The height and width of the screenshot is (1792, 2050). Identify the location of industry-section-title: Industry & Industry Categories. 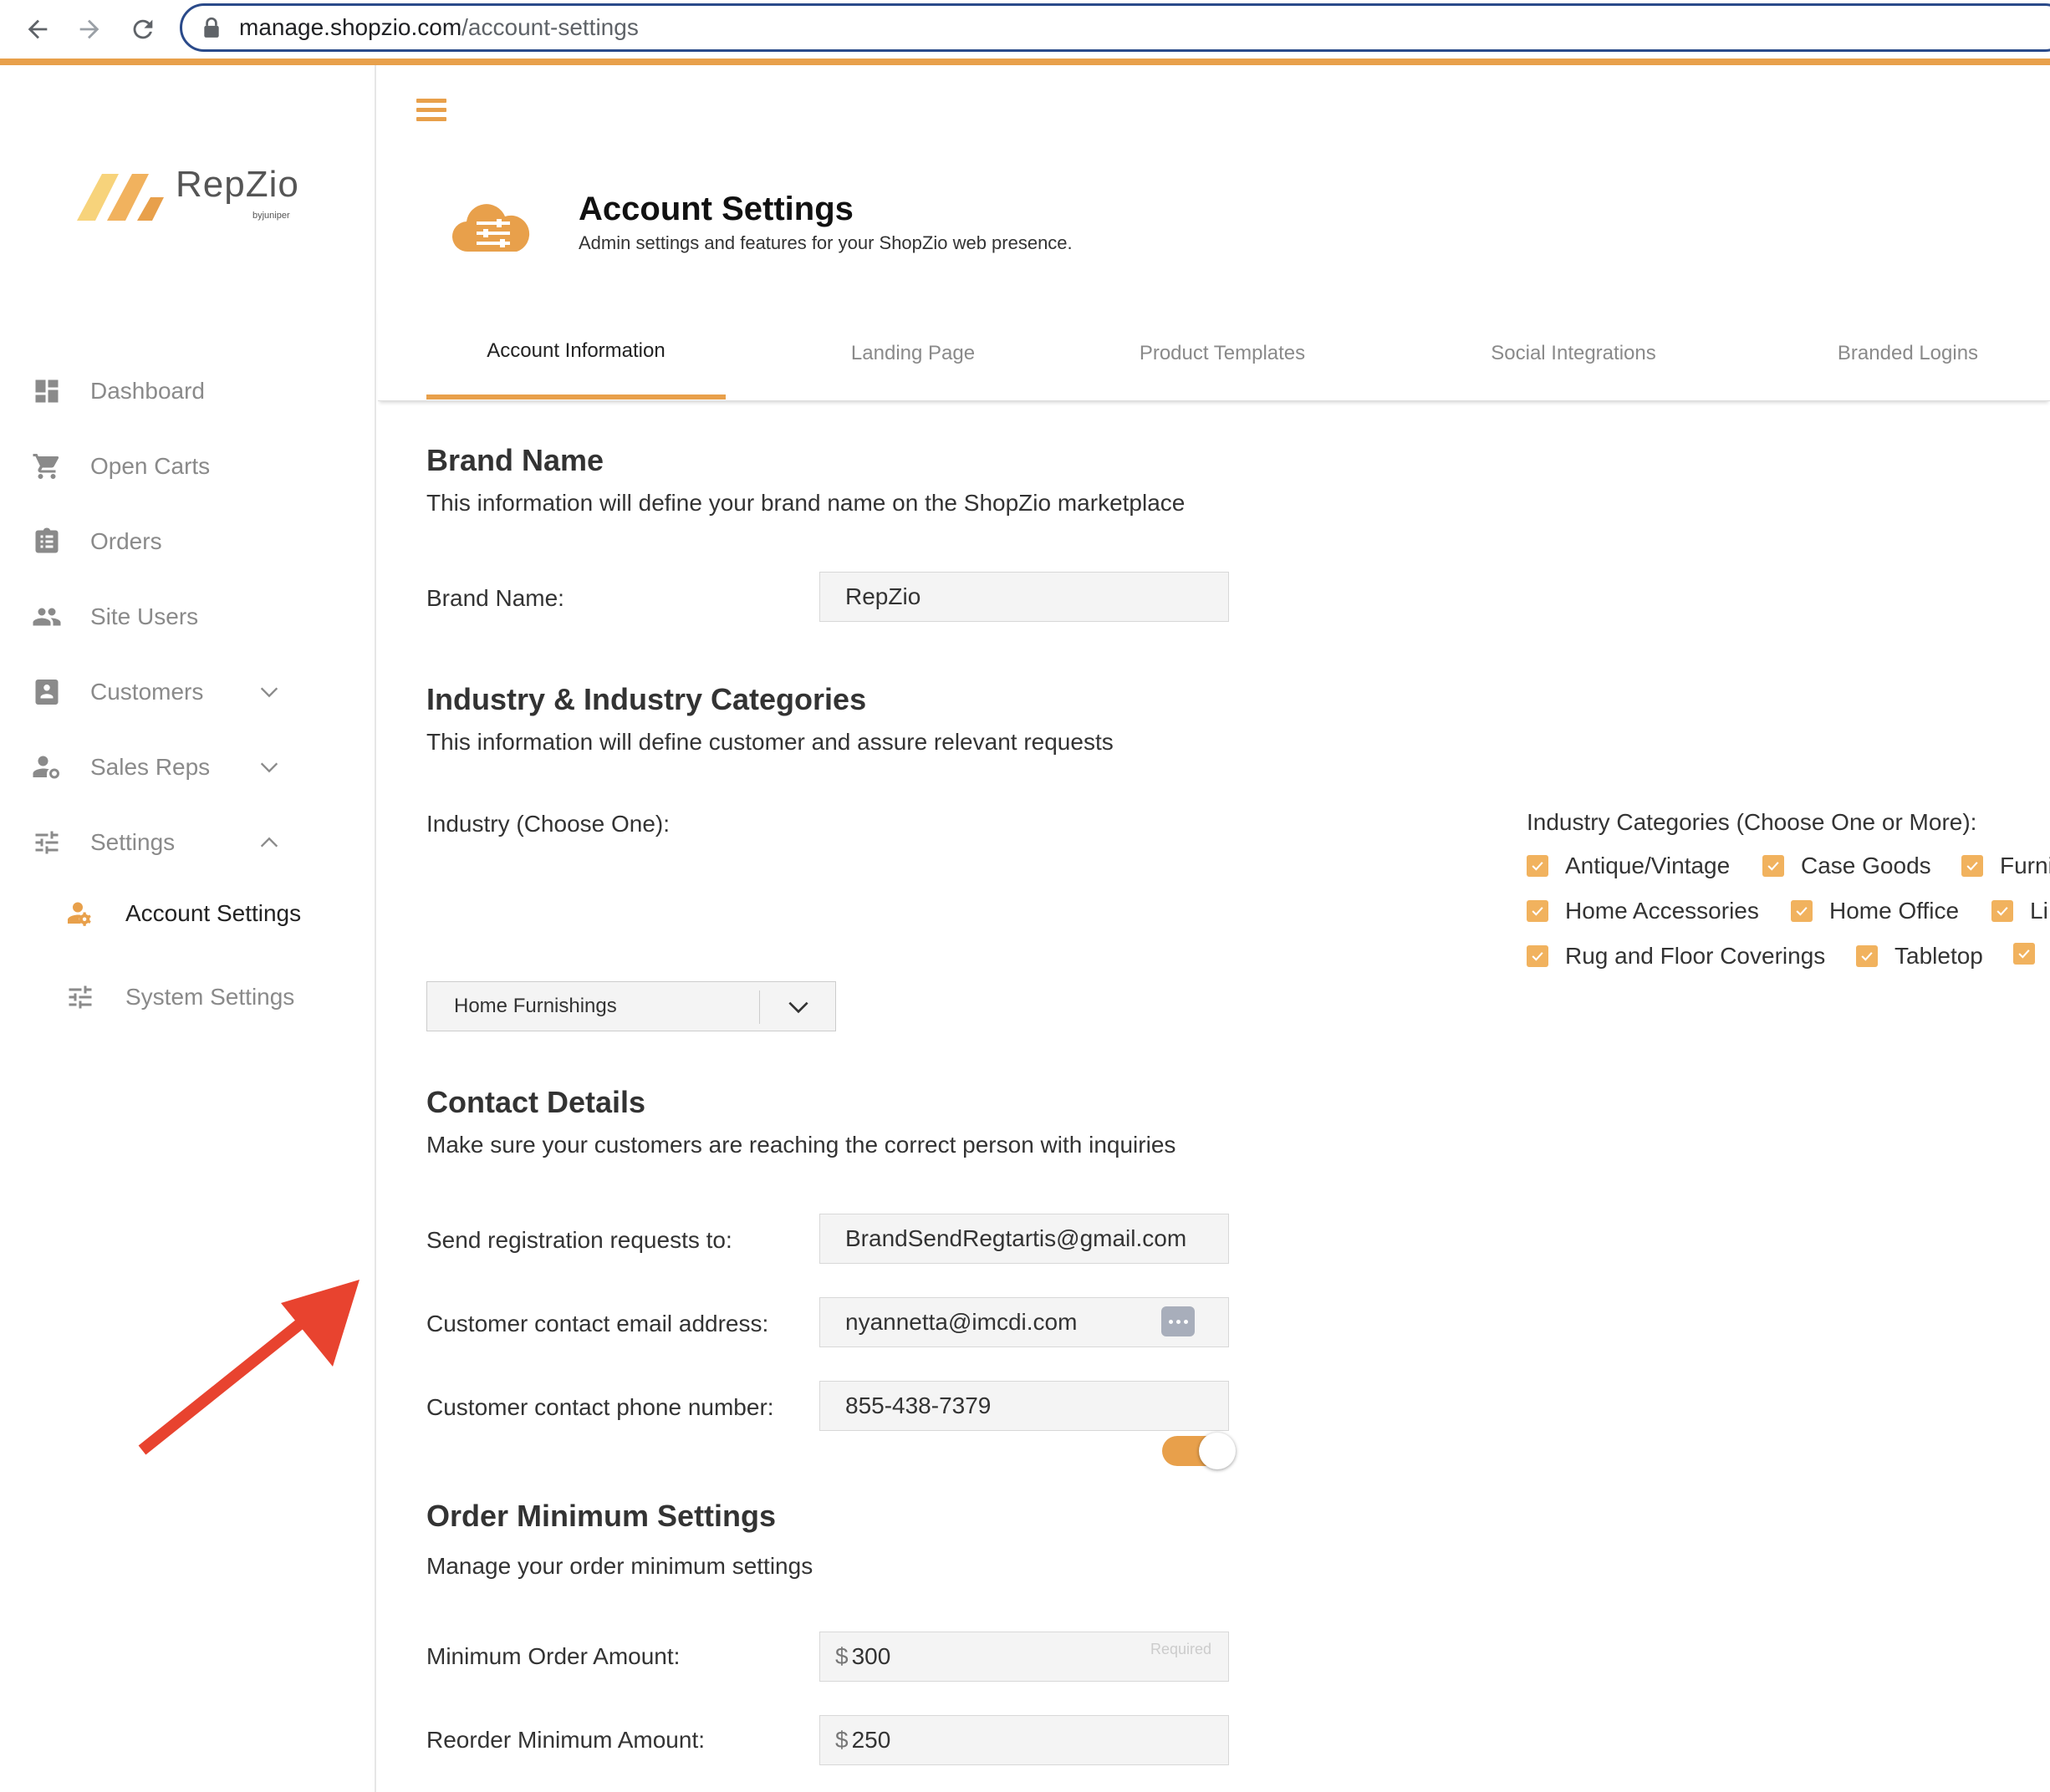
(646, 699).